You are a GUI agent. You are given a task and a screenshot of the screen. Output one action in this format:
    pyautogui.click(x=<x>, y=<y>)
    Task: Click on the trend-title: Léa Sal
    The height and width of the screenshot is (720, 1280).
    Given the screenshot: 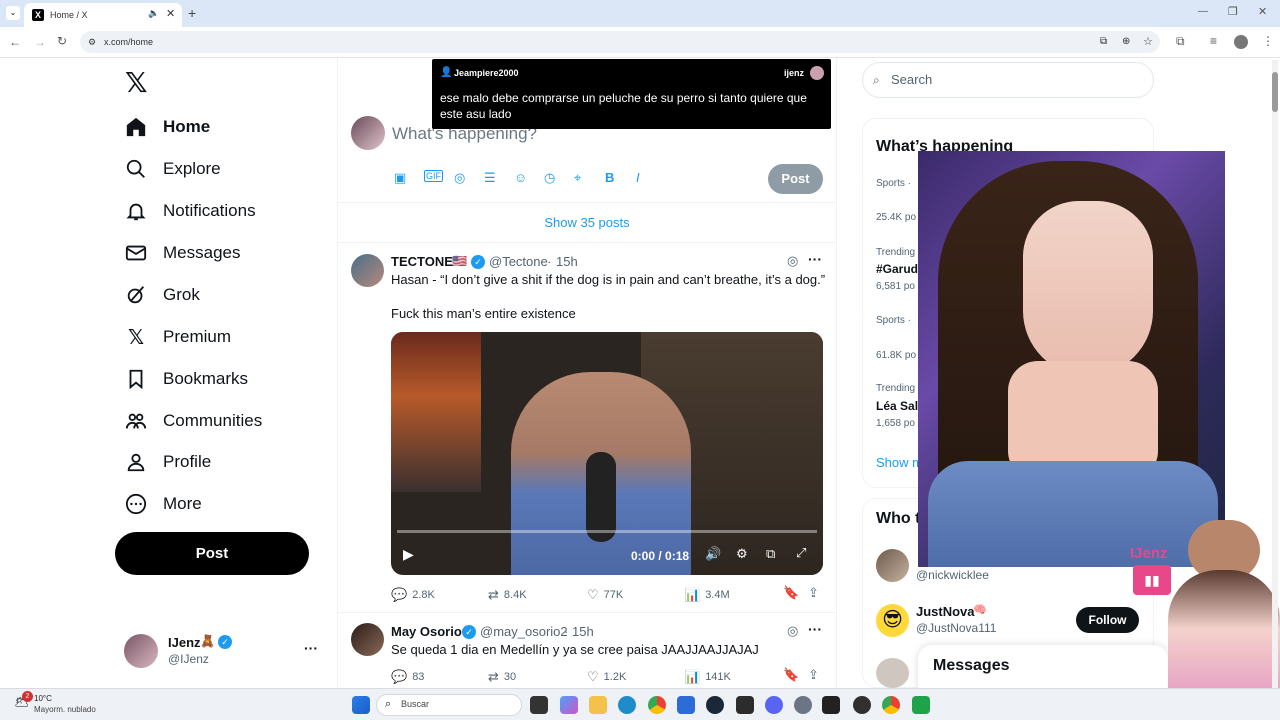 What is the action you would take?
    pyautogui.click(x=897, y=406)
    